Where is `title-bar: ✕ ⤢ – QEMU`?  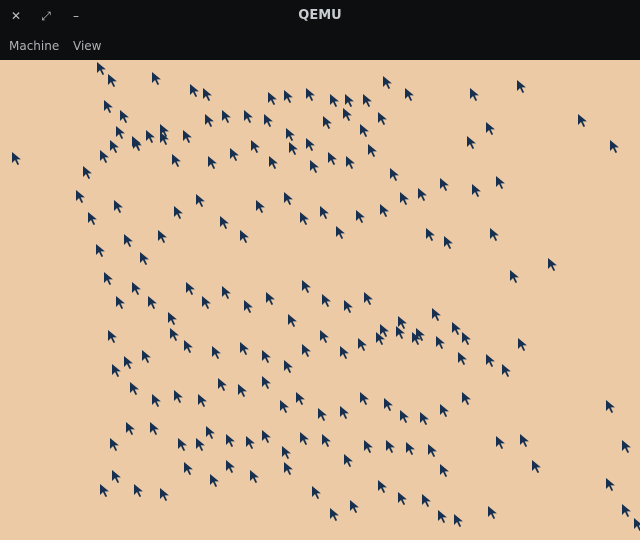 title-bar: ✕ ⤢ – QEMU is located at coordinates (320, 16).